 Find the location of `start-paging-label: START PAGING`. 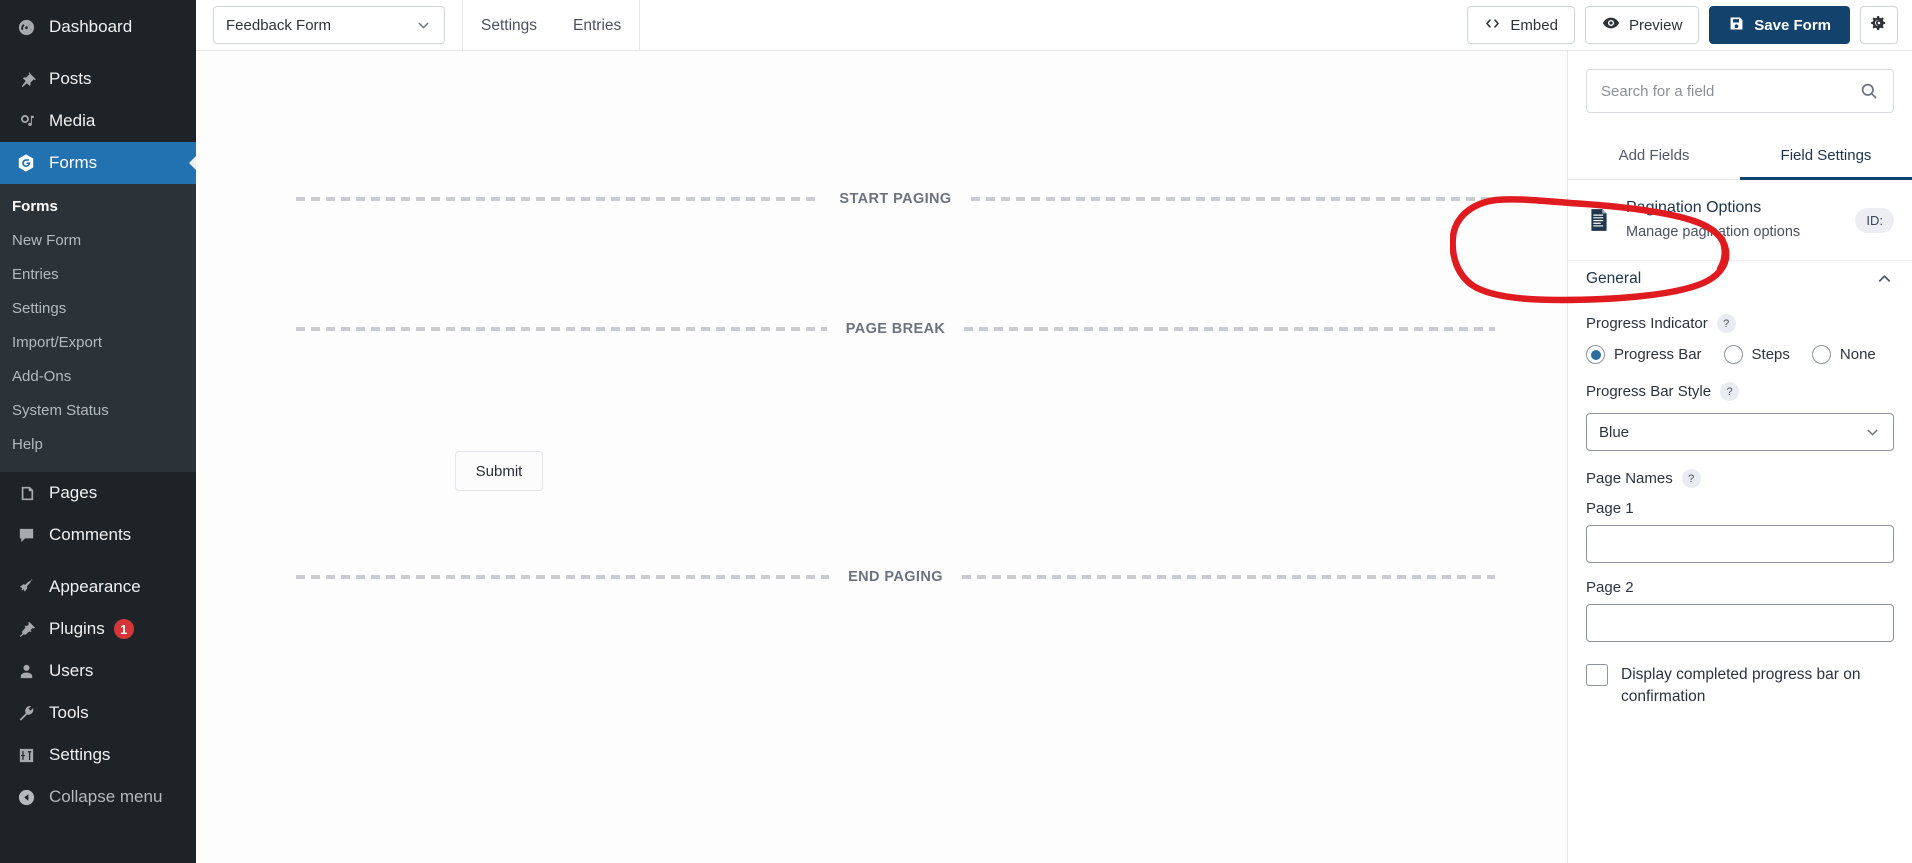

start-paging-label: START PAGING is located at coordinates (895, 199).